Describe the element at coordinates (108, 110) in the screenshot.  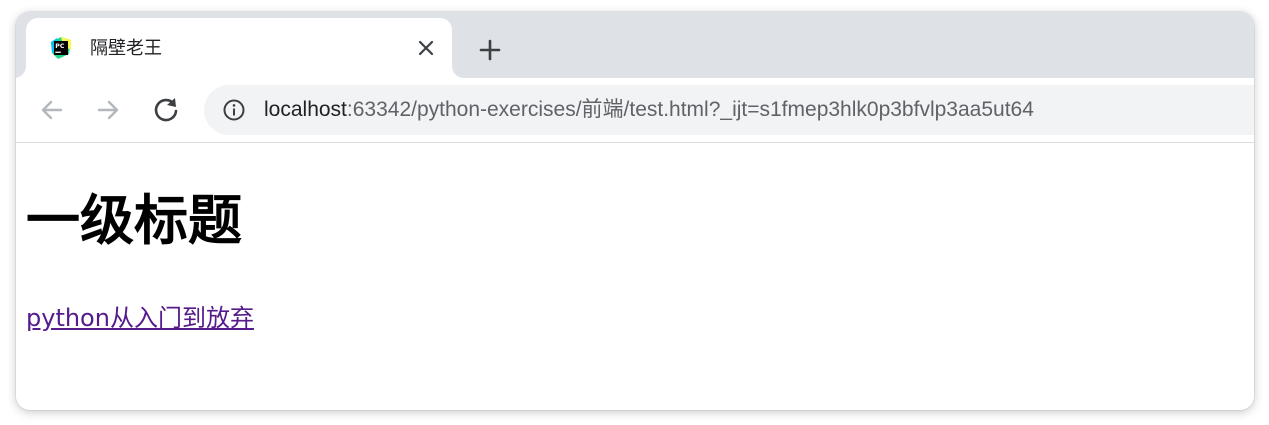
I see `arrow-right-icon` at that location.